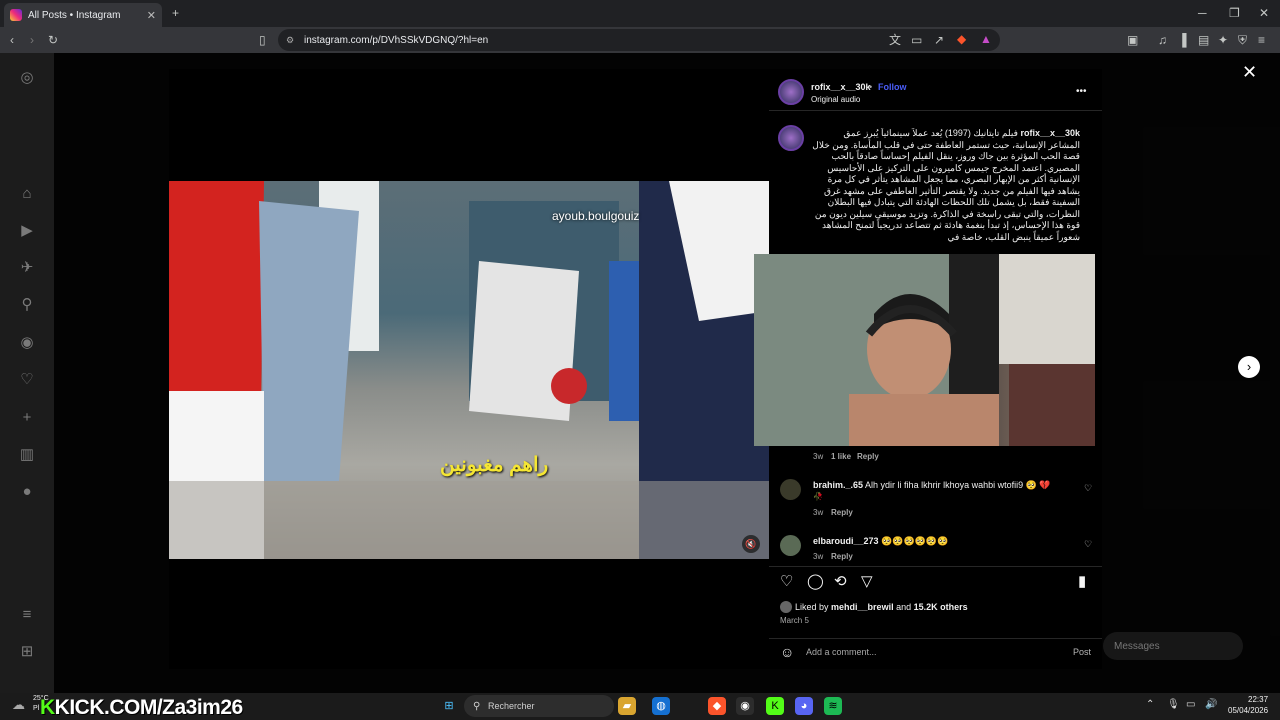 The image size is (1280, 720). I want to click on network-icon: ▭, so click(1190, 704).